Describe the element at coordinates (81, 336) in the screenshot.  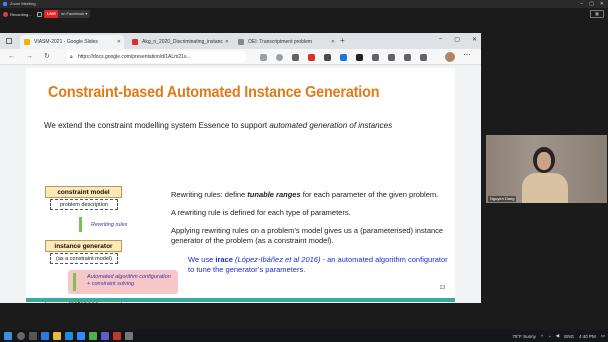
I see `zoom-app-icon` at that location.